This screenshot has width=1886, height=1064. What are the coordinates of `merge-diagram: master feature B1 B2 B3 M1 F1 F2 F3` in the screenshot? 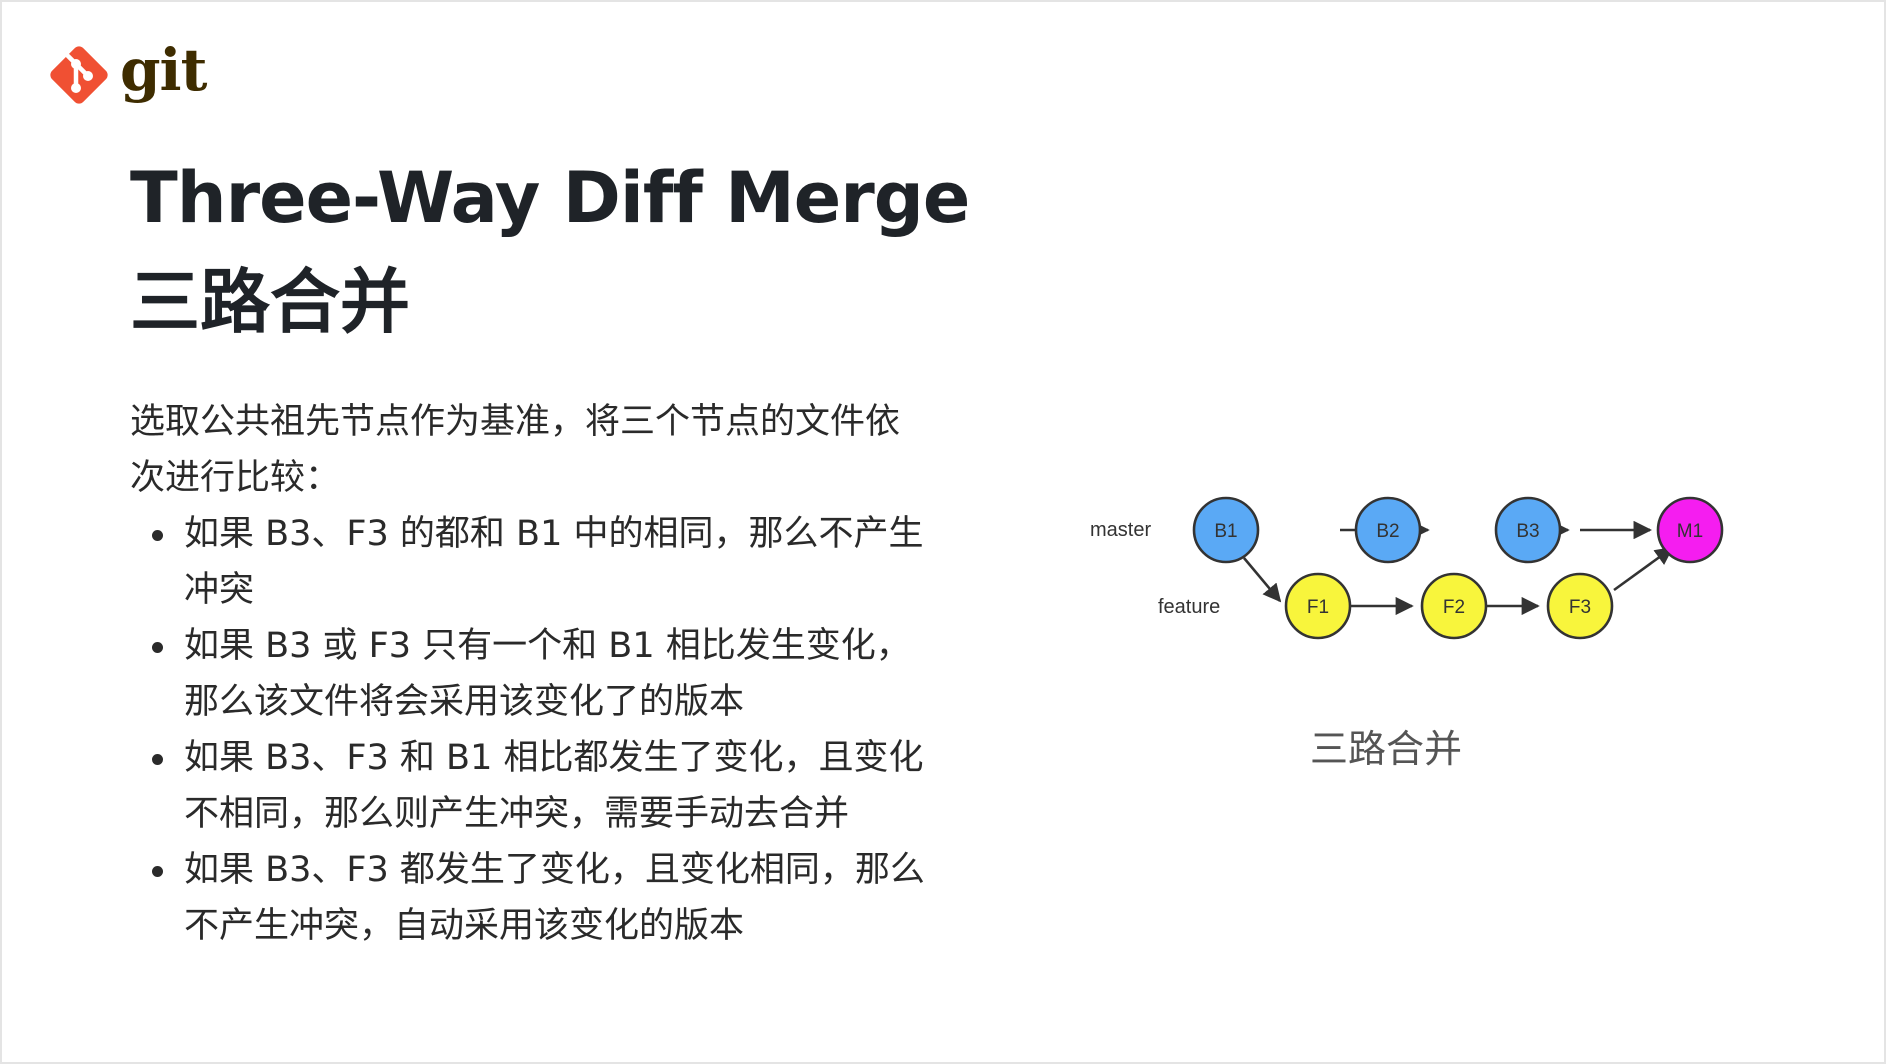 It's located at (1407, 568).